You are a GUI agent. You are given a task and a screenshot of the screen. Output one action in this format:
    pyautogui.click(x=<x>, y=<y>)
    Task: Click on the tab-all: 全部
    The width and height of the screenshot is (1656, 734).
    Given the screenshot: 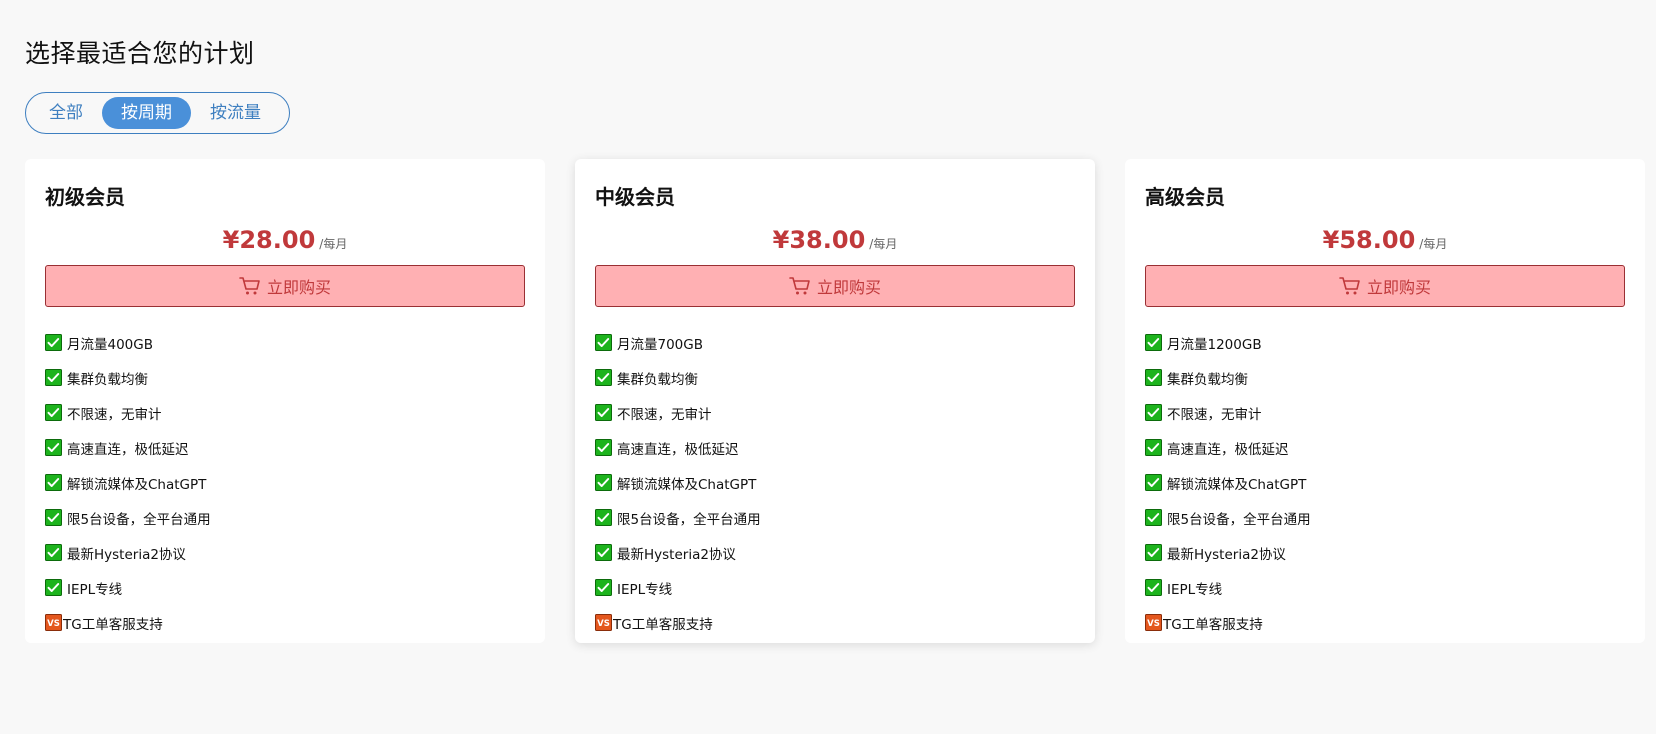 What is the action you would take?
    pyautogui.click(x=66, y=113)
    